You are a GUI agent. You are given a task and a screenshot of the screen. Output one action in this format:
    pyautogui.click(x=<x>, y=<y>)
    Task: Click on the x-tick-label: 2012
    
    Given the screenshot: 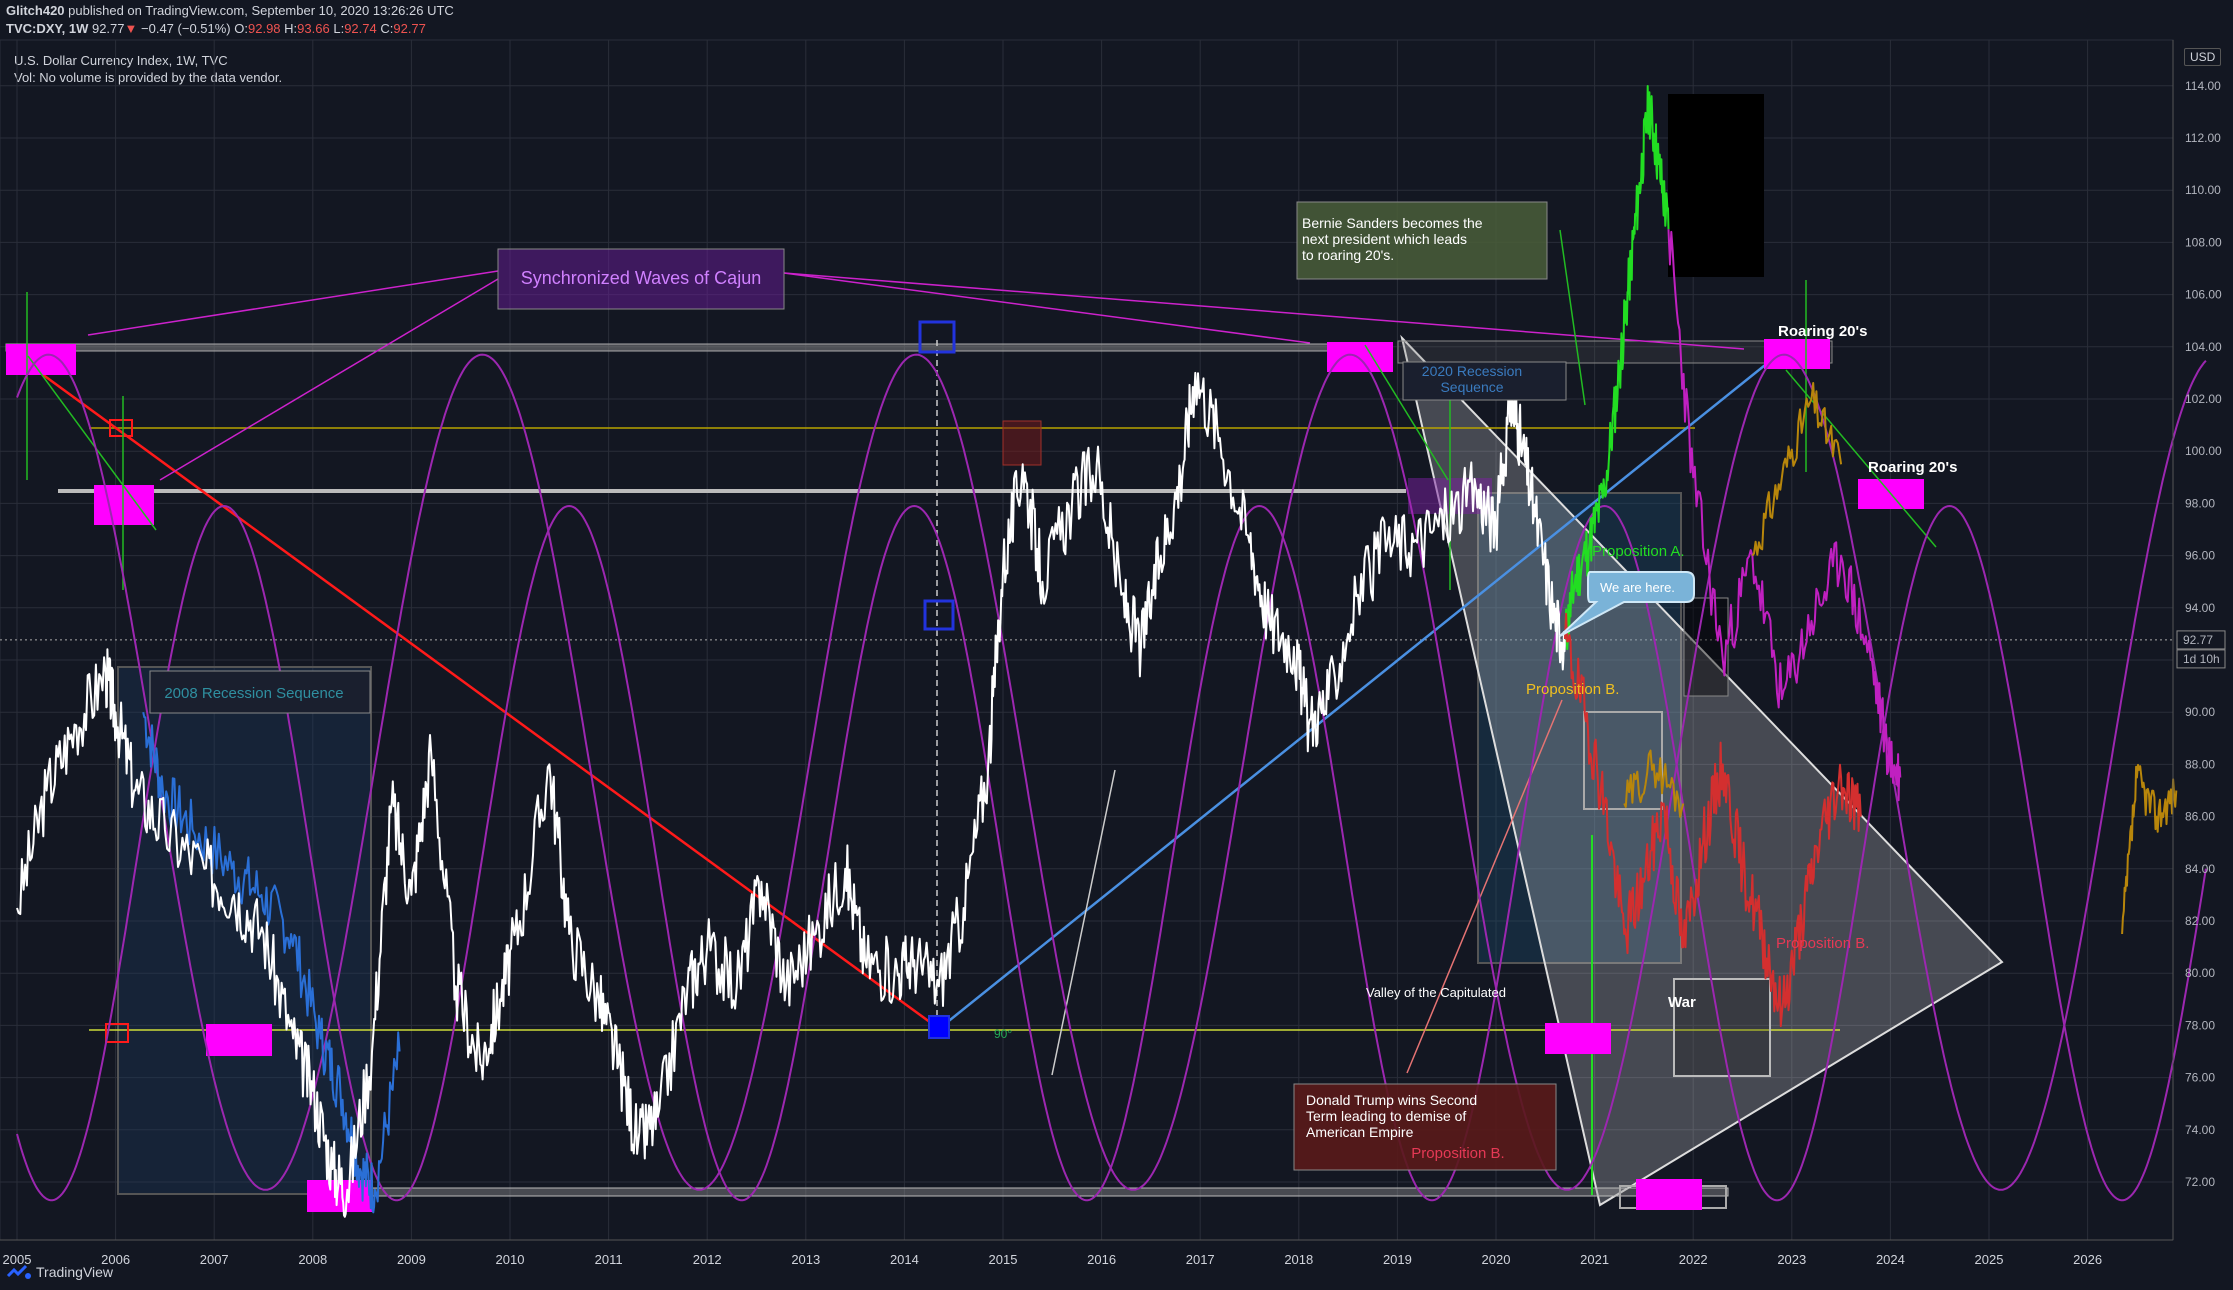 What is the action you would take?
    pyautogui.click(x=707, y=1259)
    